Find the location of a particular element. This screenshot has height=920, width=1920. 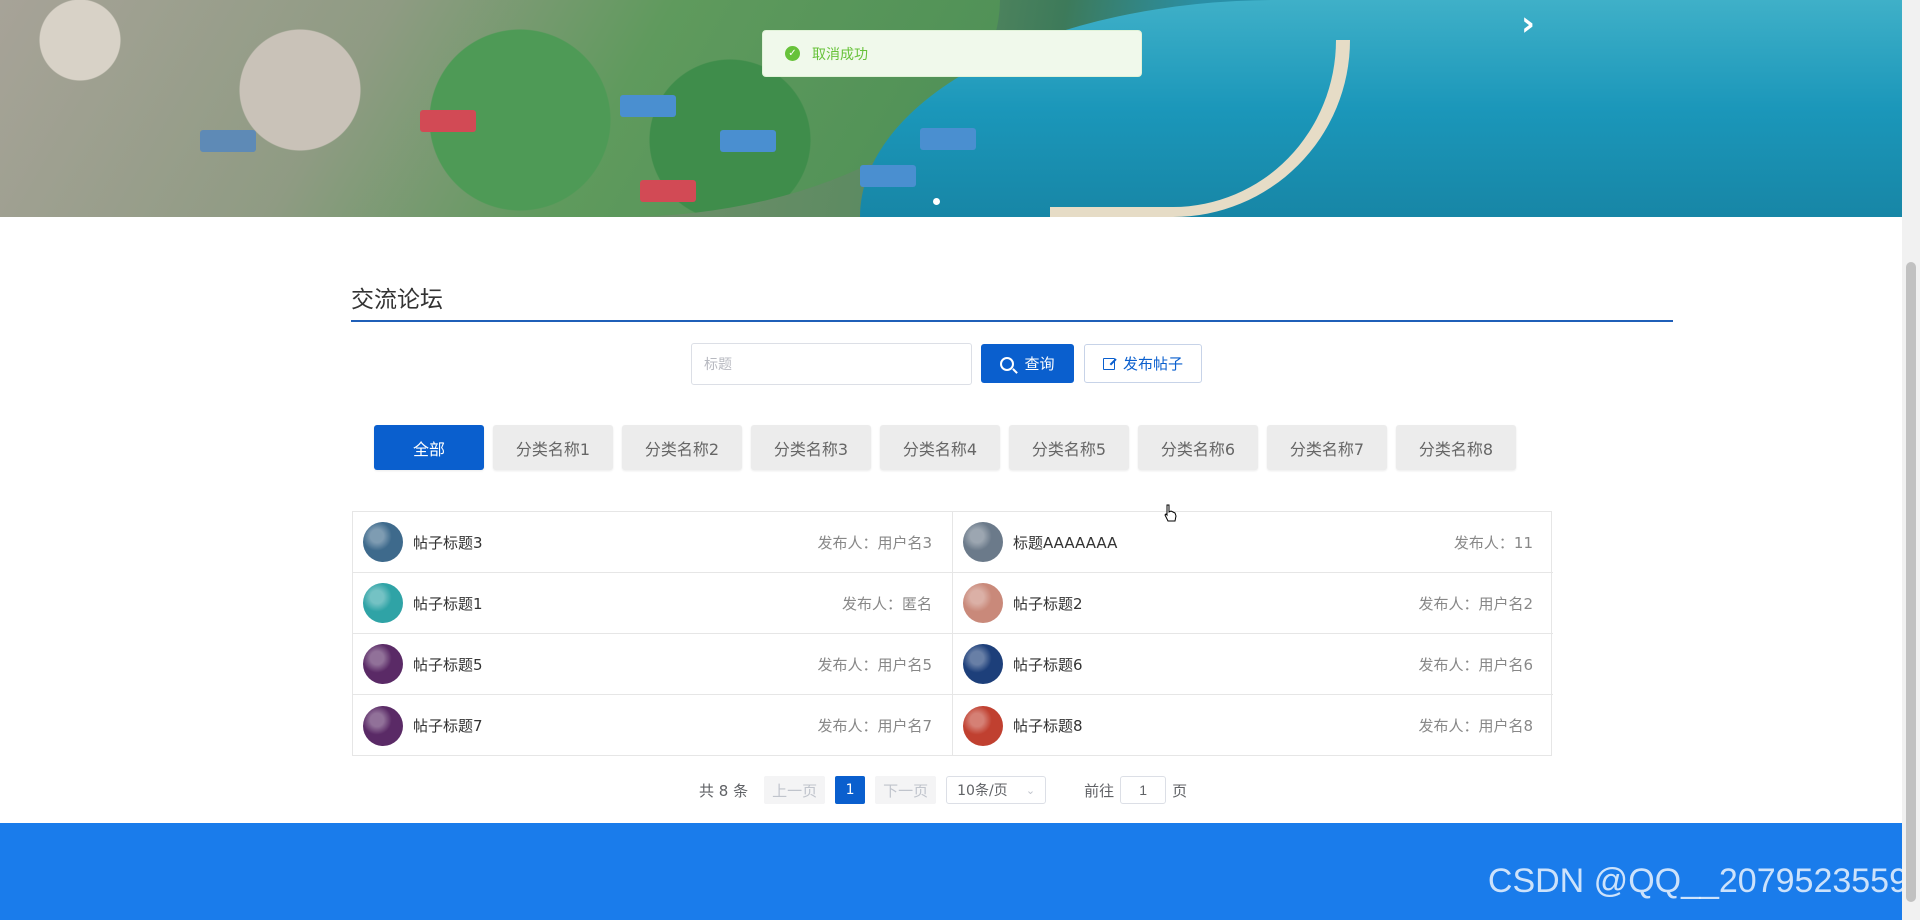

post-author: 发布人：用户名3 is located at coordinates (874, 542).